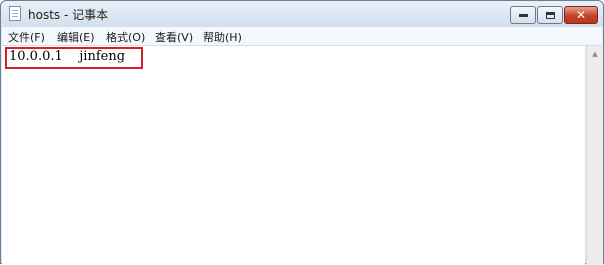 The height and width of the screenshot is (265, 604). What do you see at coordinates (594, 155) in the screenshot?
I see `vertical-scrollbar: ▲` at bounding box center [594, 155].